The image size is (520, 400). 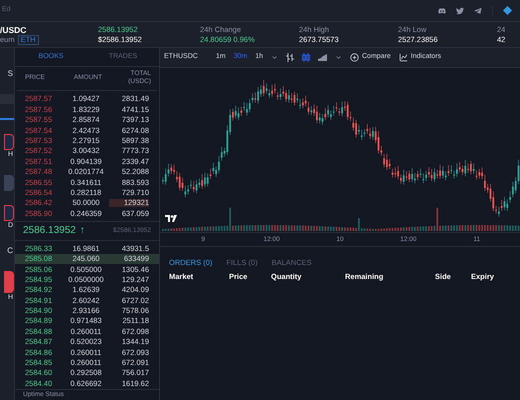 What do you see at coordinates (14, 29) in the screenshot?
I see `pair-name: /USDC` at bounding box center [14, 29].